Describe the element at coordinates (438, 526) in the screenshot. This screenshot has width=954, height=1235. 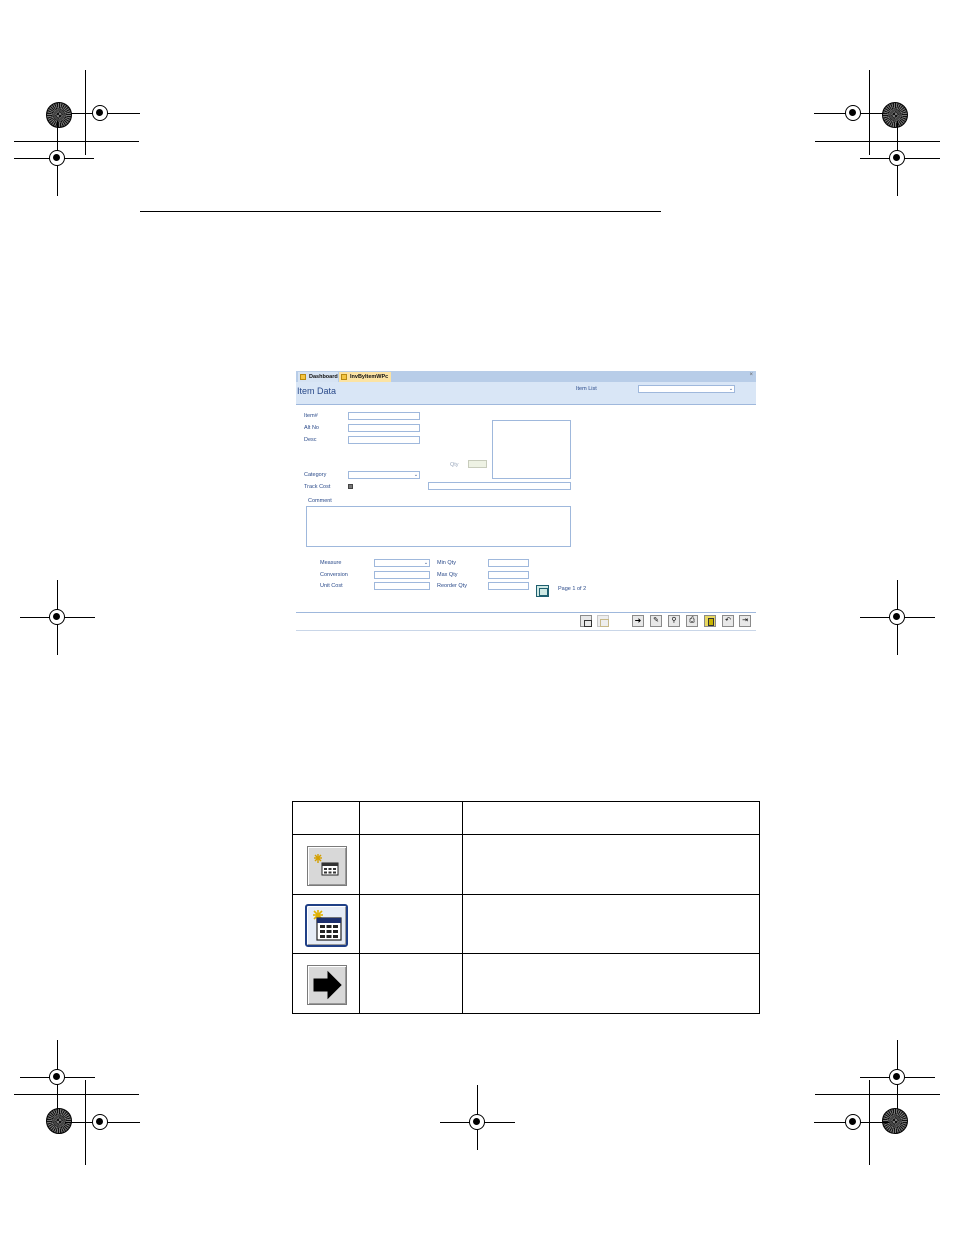
I see `comment-field` at that location.